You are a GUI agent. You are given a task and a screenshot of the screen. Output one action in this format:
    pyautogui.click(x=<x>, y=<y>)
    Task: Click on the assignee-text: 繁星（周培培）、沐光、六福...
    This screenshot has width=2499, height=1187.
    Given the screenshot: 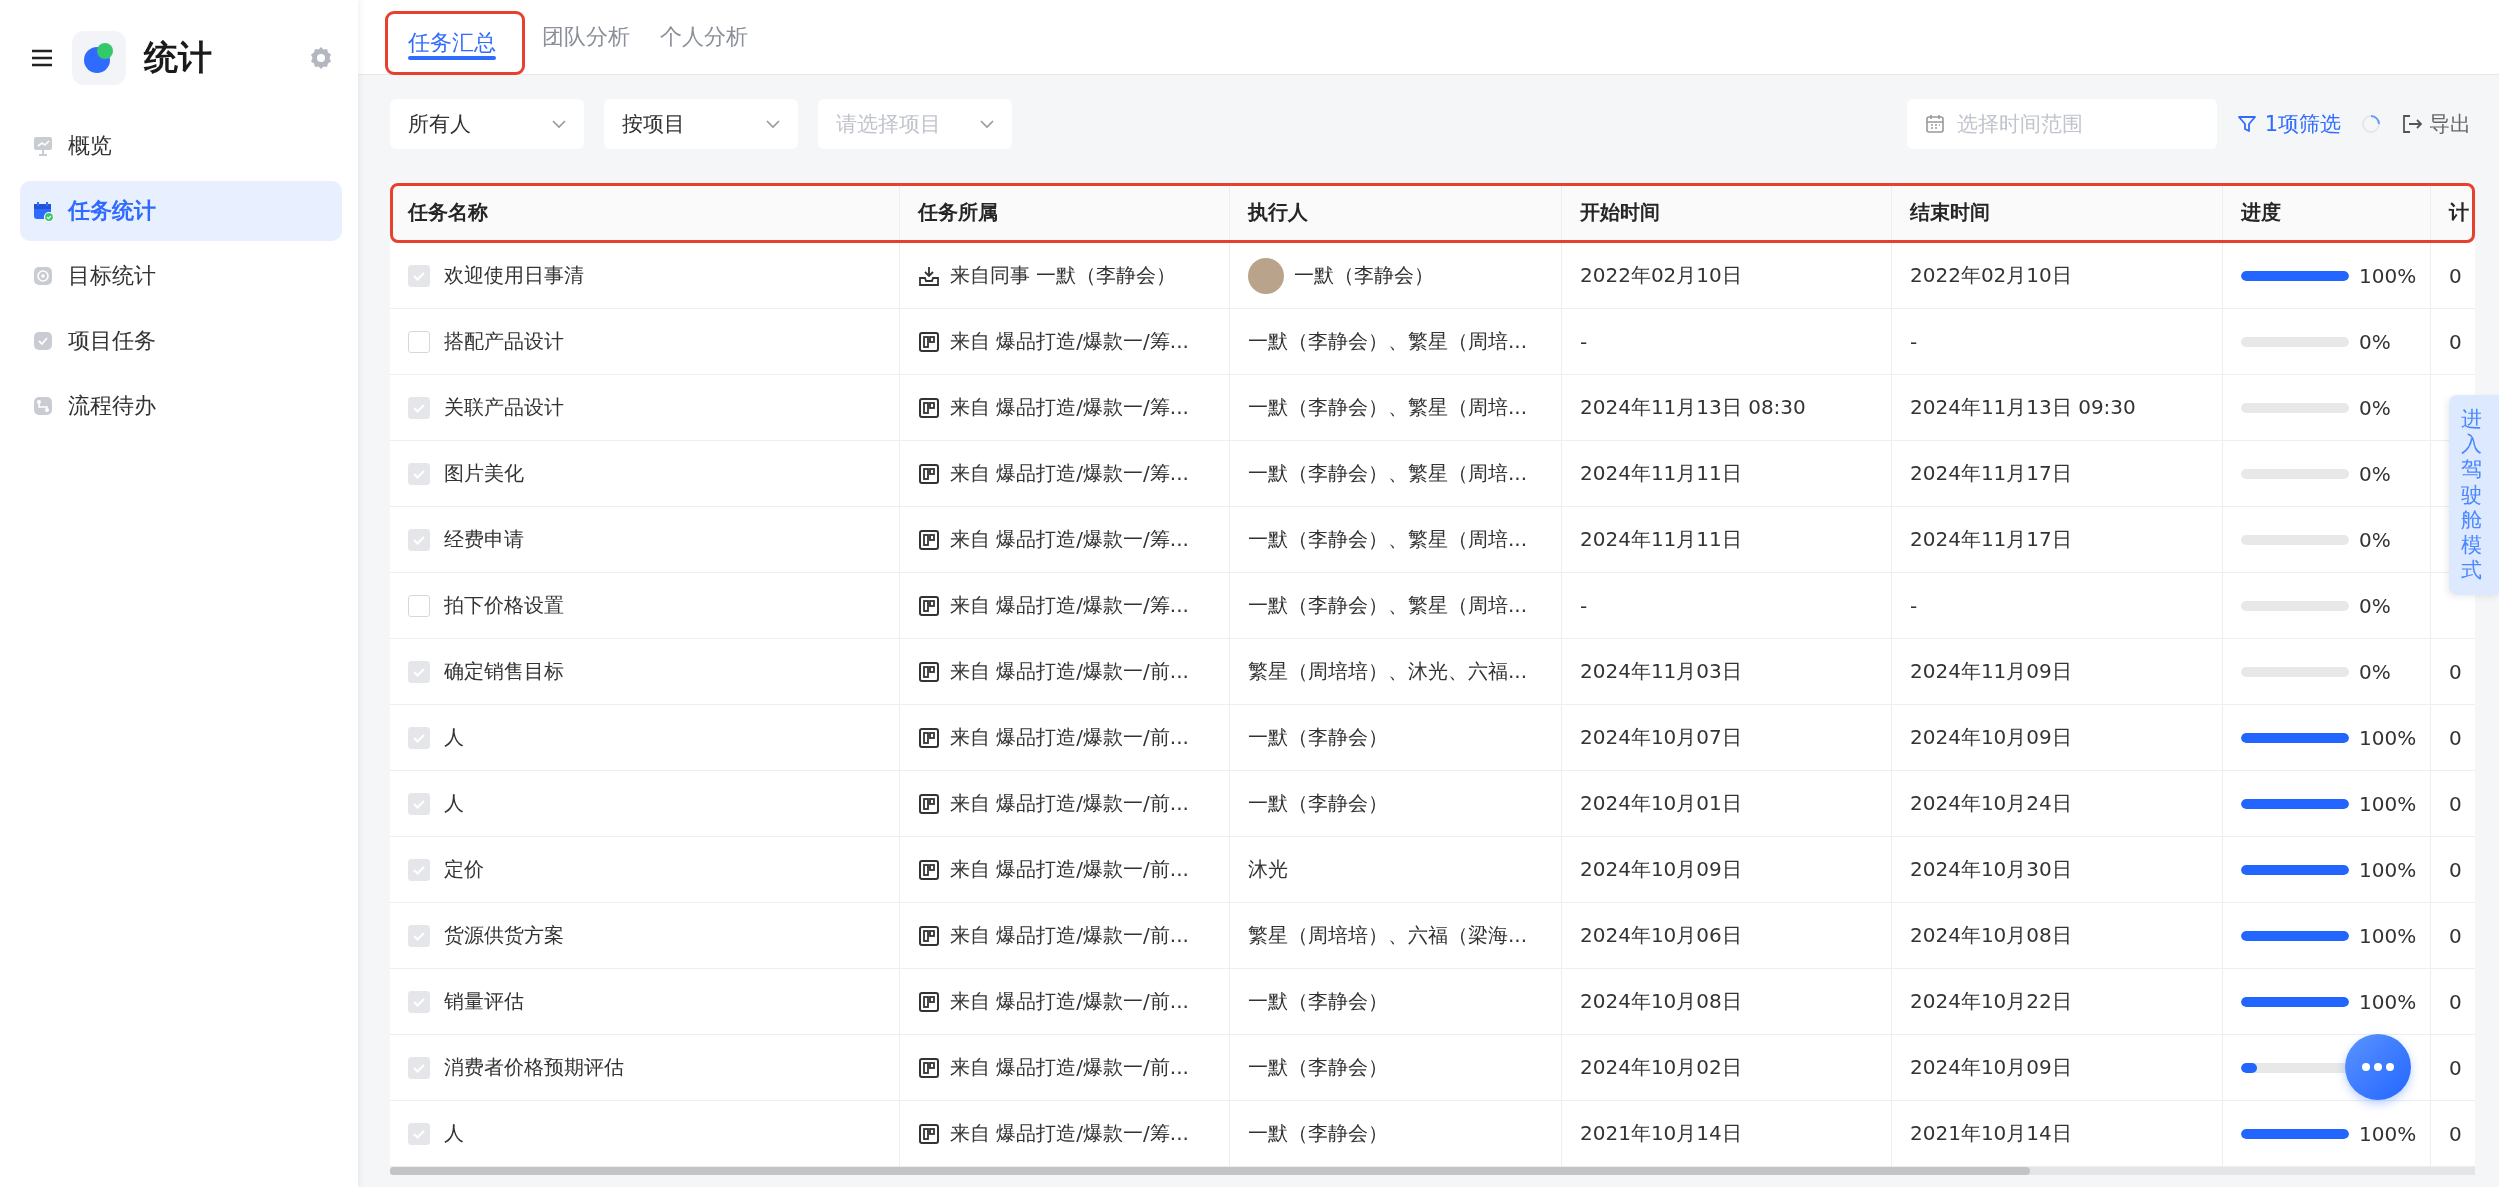 What is the action you would take?
    pyautogui.click(x=1388, y=671)
    